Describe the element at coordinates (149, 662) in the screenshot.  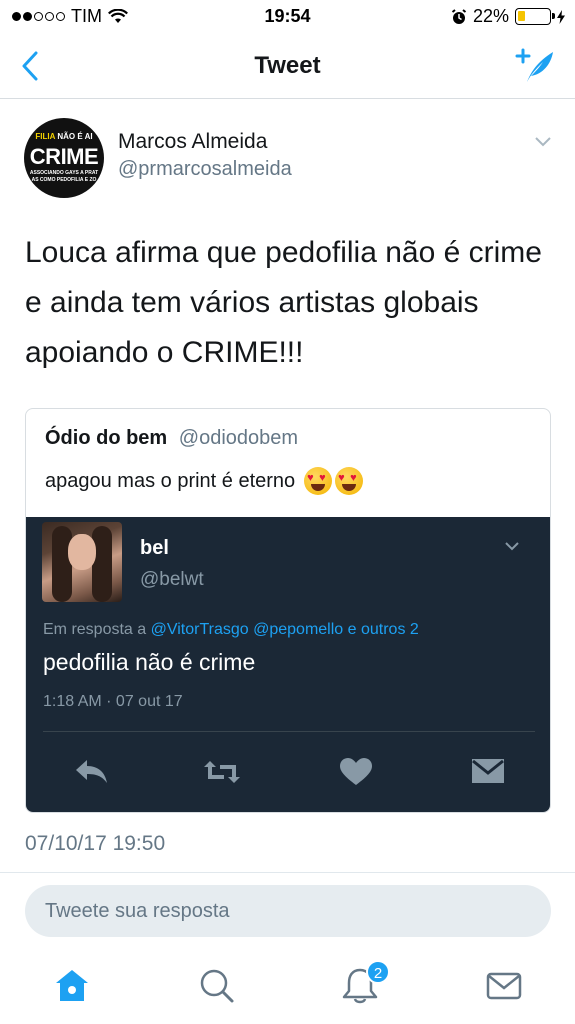
I see `embedded-tweet-text: pedofilia não é crime` at that location.